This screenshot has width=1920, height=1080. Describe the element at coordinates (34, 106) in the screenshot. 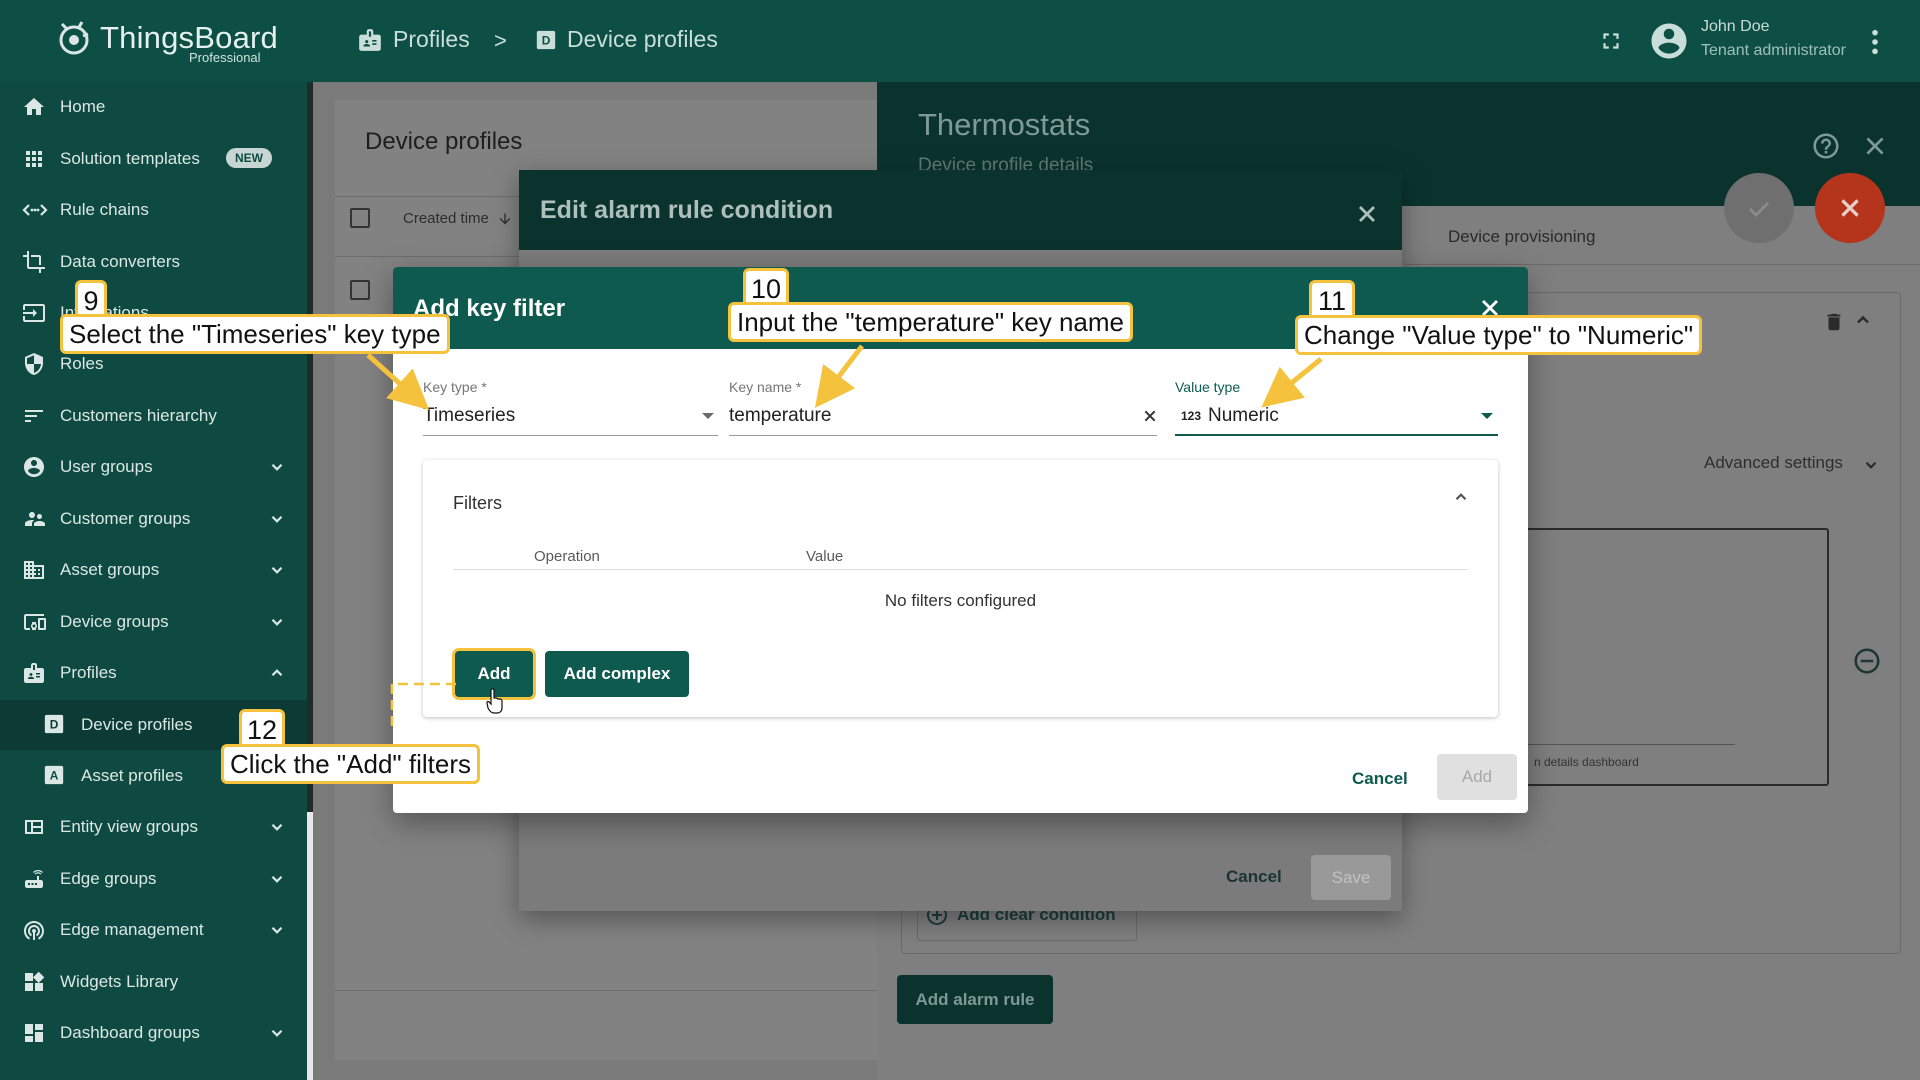

I see `home-icon` at that location.